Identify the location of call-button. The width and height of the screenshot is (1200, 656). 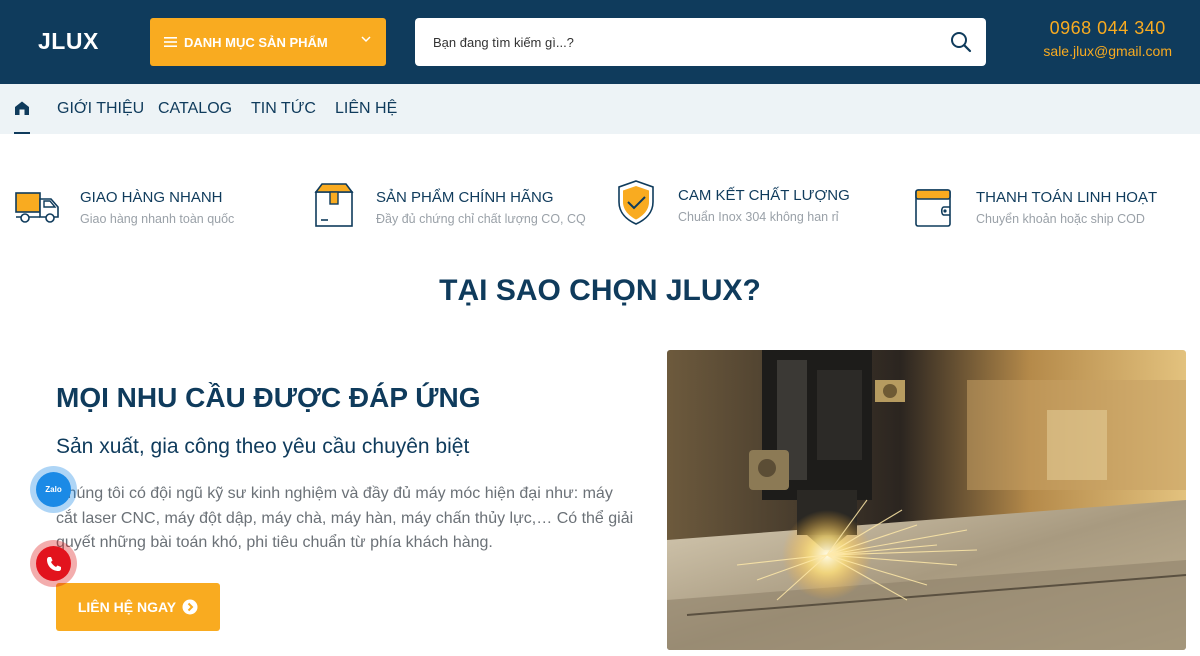
(53, 563).